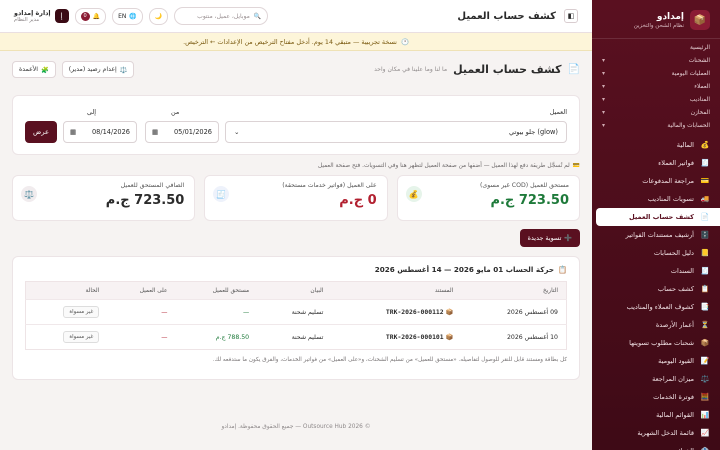 Image resolution: width=720 pixels, height=450 pixels. I want to click on sidebar-item-9: 📑 كشوف العملاء والمناديب, so click(656, 307).